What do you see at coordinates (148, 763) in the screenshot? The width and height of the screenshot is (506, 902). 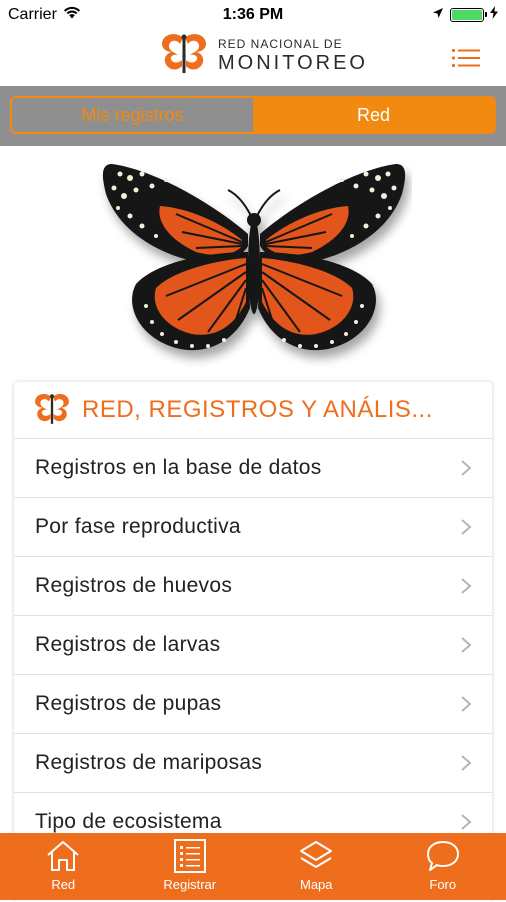 I see `list-item-label: Registros de mariposas` at bounding box center [148, 763].